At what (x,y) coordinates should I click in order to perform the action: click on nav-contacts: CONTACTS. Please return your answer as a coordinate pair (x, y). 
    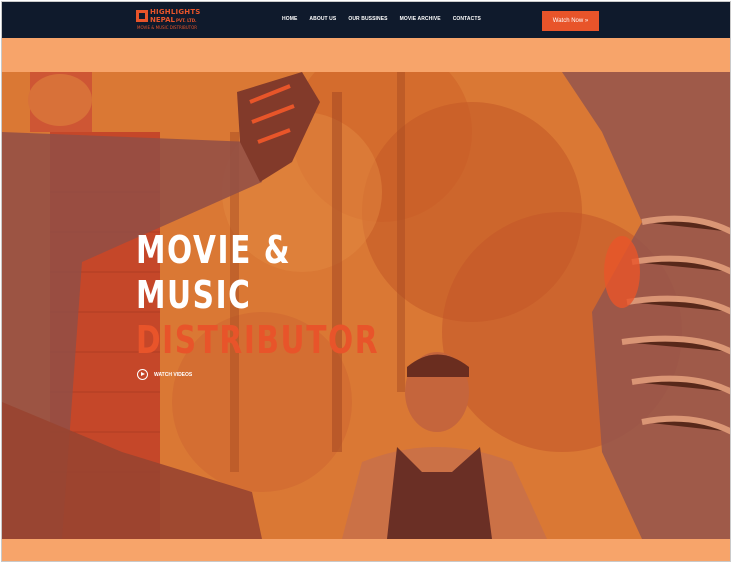
    Looking at the image, I should click on (467, 19).